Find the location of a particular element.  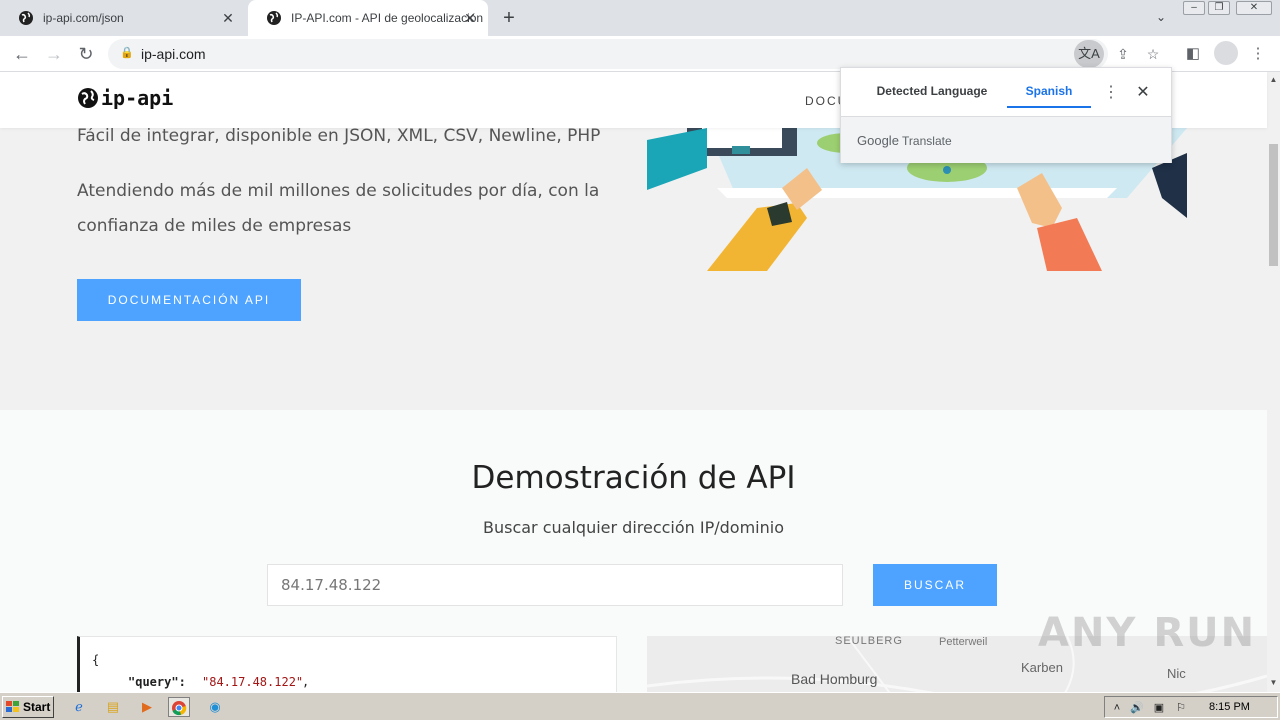

bookmark-star-icon: ☆ is located at coordinates (1153, 54).